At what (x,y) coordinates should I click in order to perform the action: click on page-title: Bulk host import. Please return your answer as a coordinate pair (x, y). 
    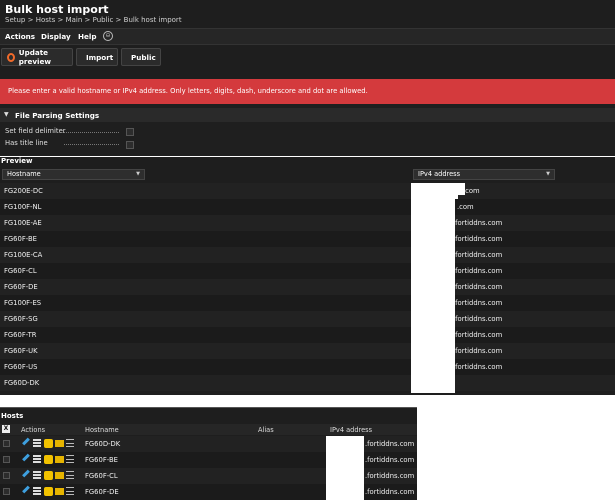
    Looking at the image, I should click on (57, 9).